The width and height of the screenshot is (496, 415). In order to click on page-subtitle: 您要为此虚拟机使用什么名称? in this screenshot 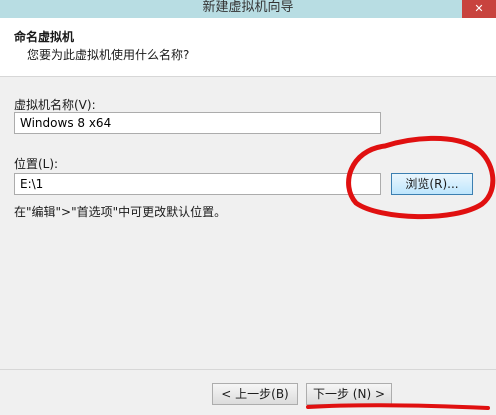, I will do `click(108, 55)`.